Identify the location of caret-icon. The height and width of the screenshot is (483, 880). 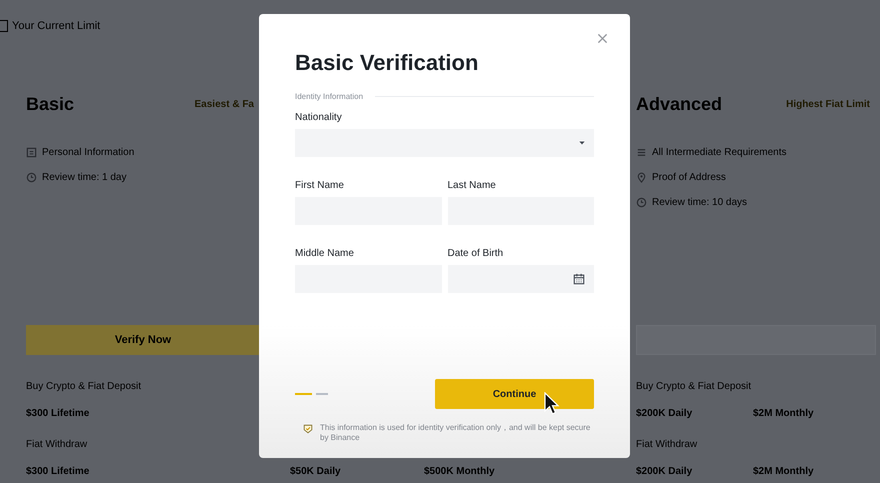
(582, 143).